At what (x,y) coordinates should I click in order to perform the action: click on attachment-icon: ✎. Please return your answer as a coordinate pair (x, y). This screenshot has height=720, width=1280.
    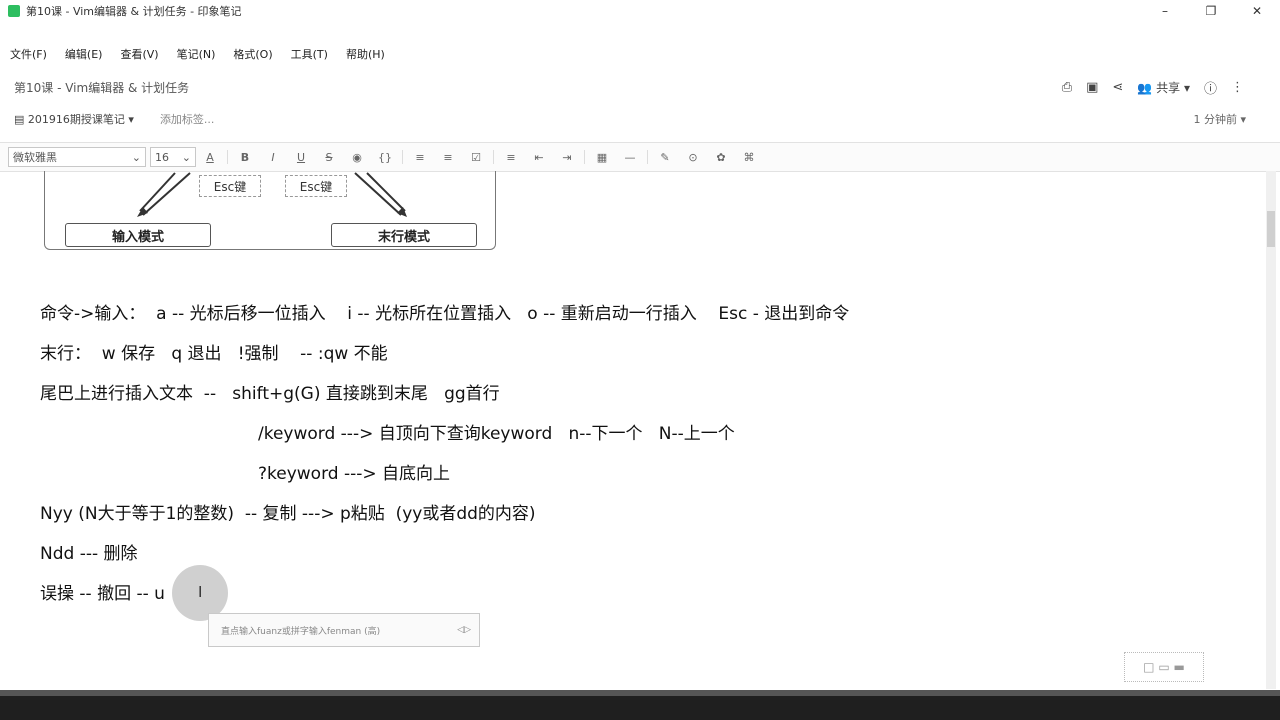
    Looking at the image, I should click on (665, 157).